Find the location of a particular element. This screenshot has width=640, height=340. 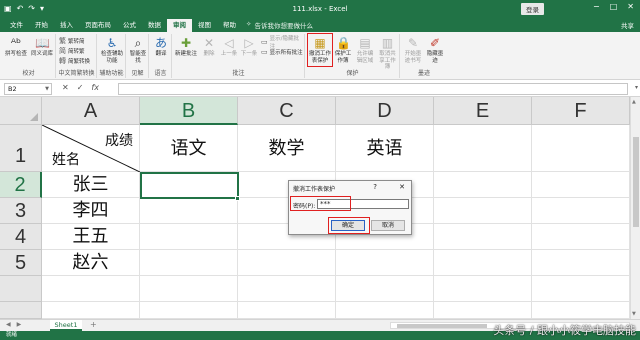

minimize-icon: − is located at coordinates (596, 6).